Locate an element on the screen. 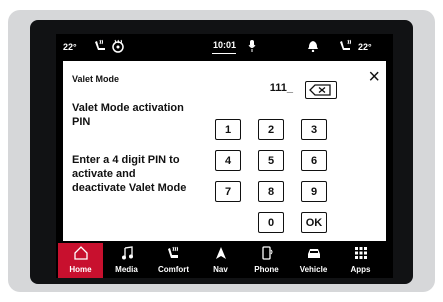 This screenshot has width=443, height=302. pin-label: Valet Mode activation PIN is located at coordinates (128, 115).